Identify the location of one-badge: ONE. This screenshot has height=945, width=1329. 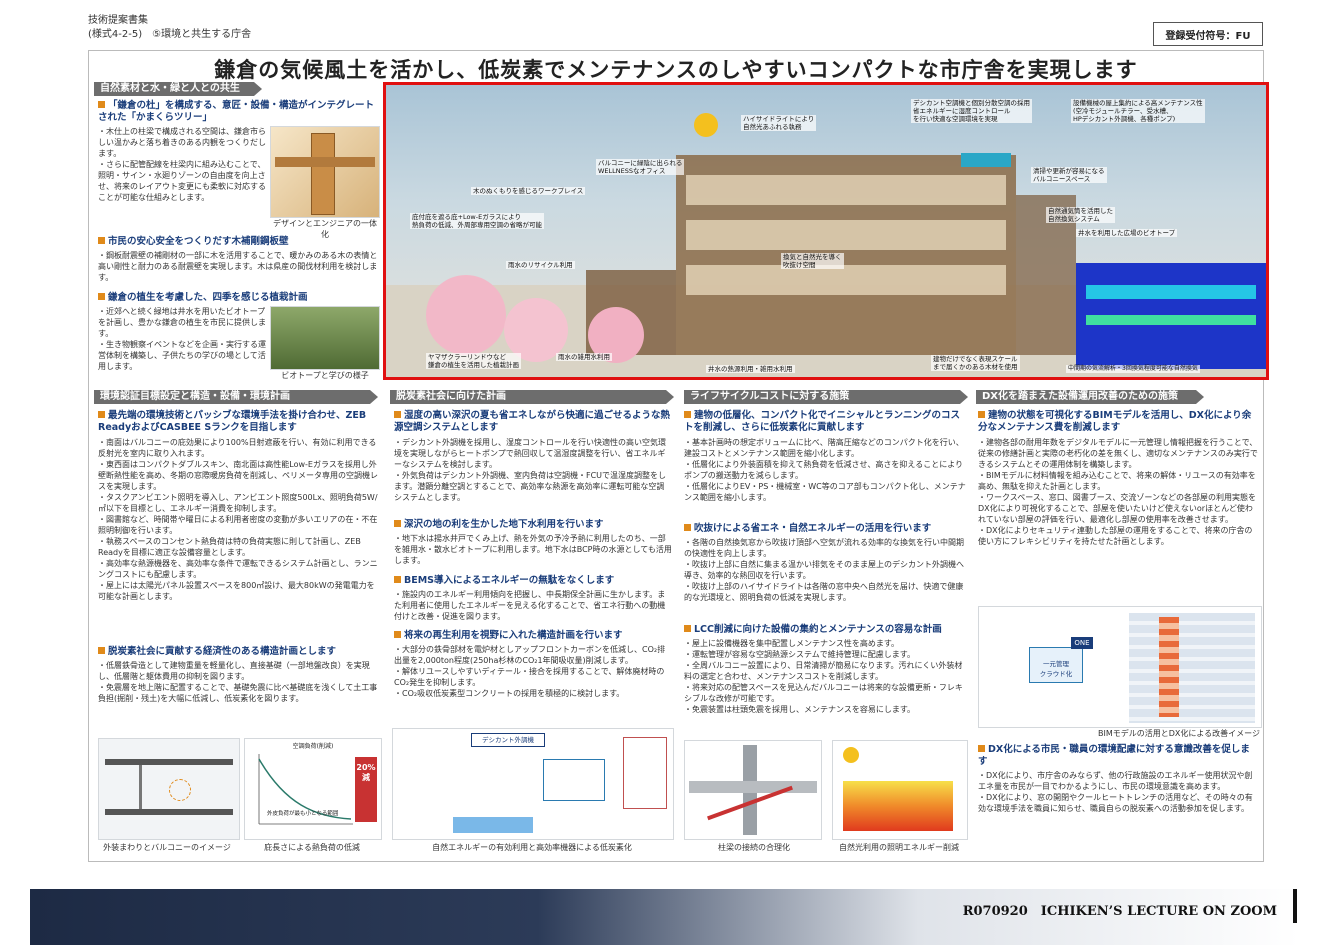
(1082, 643).